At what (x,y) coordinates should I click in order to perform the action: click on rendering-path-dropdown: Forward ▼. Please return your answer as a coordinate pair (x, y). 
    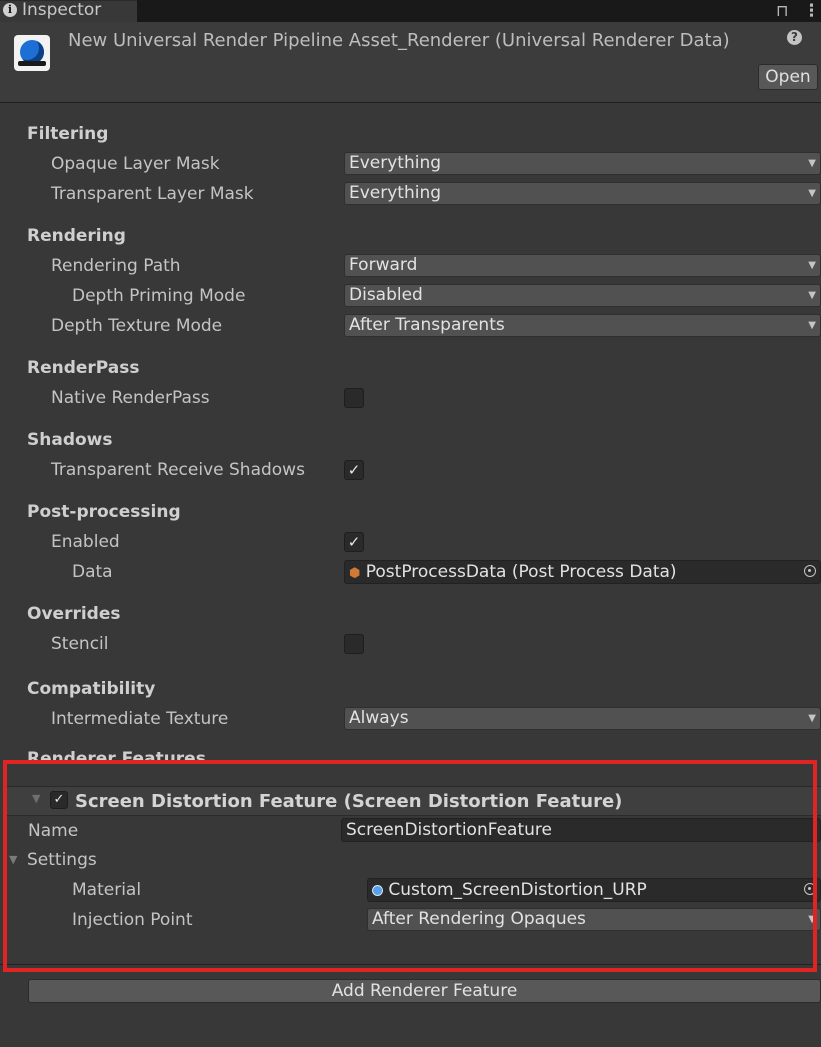
    Looking at the image, I should click on (582, 265).